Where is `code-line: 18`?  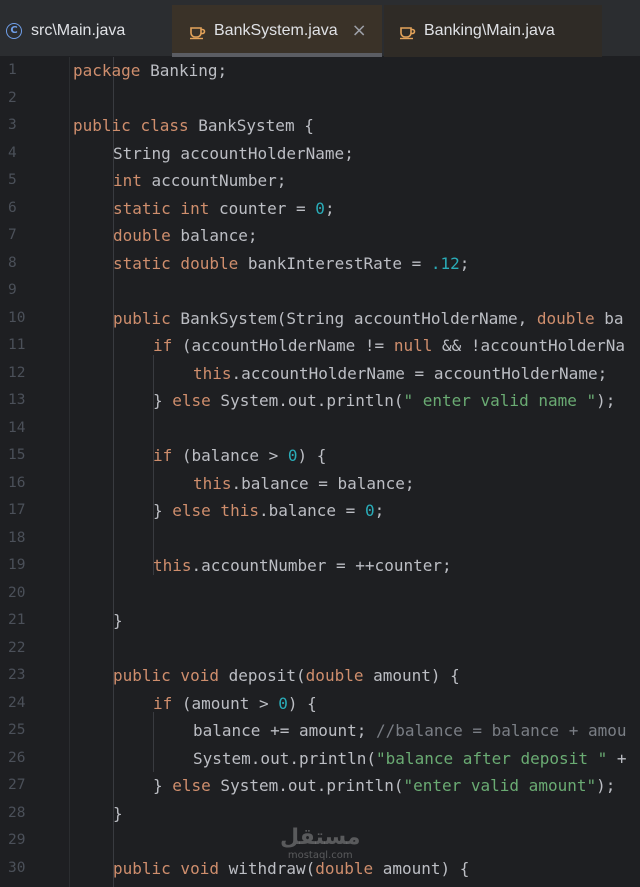 code-line: 18 is located at coordinates (320, 539).